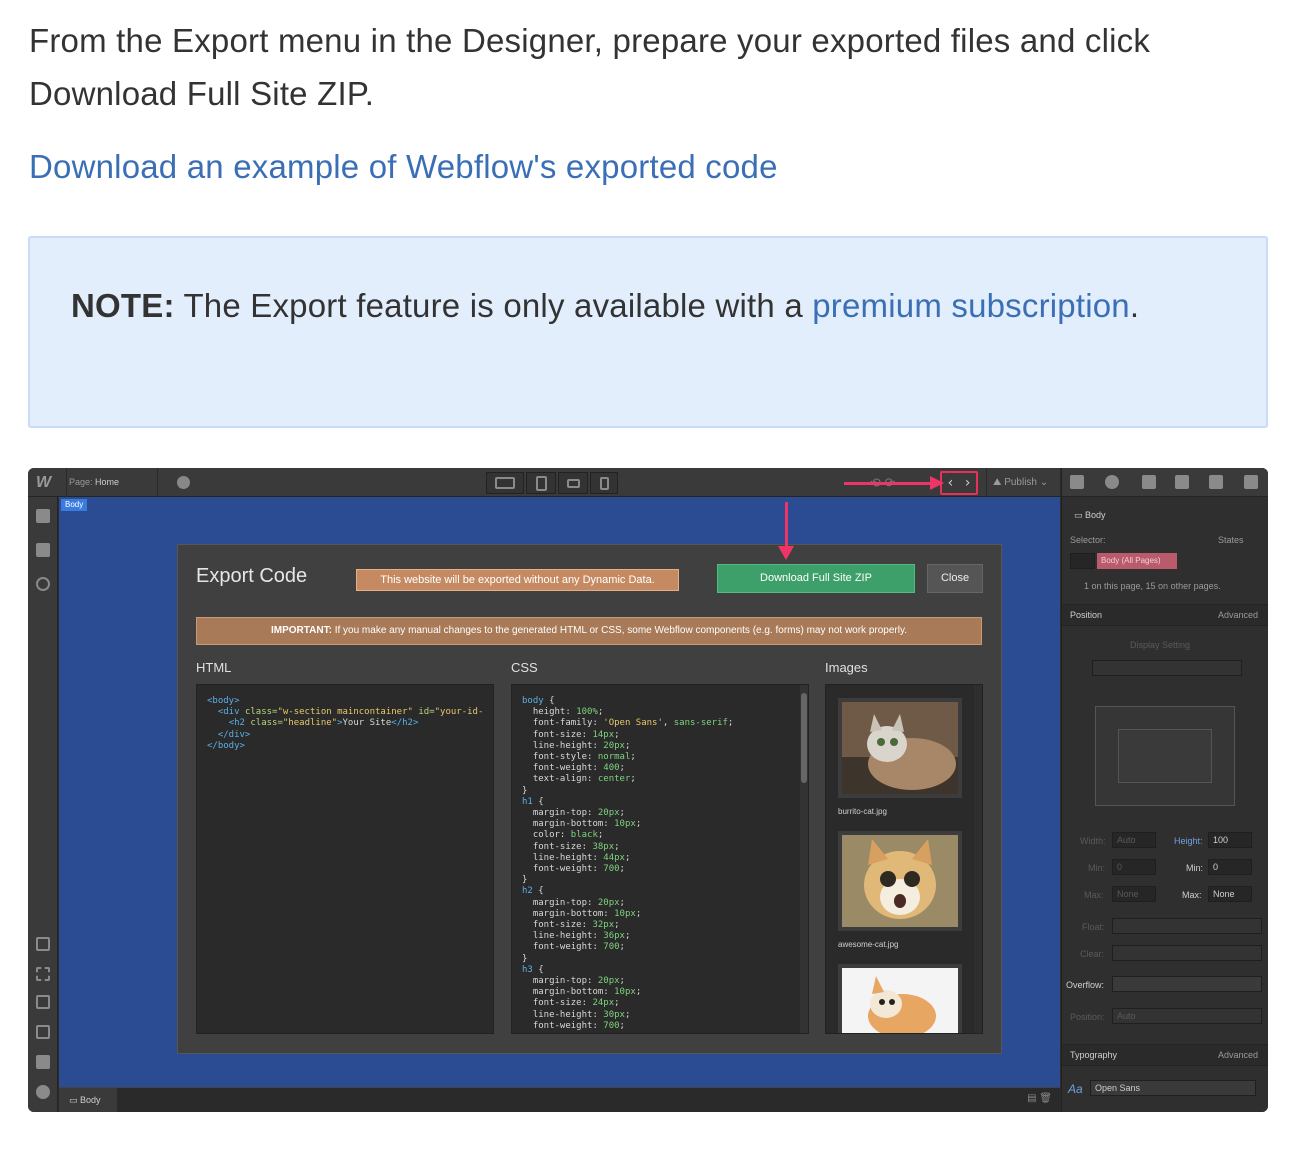 This screenshot has width=1290, height=1160. Describe the element at coordinates (1149, 482) in the screenshot. I see `navigator-list-icon` at that location.